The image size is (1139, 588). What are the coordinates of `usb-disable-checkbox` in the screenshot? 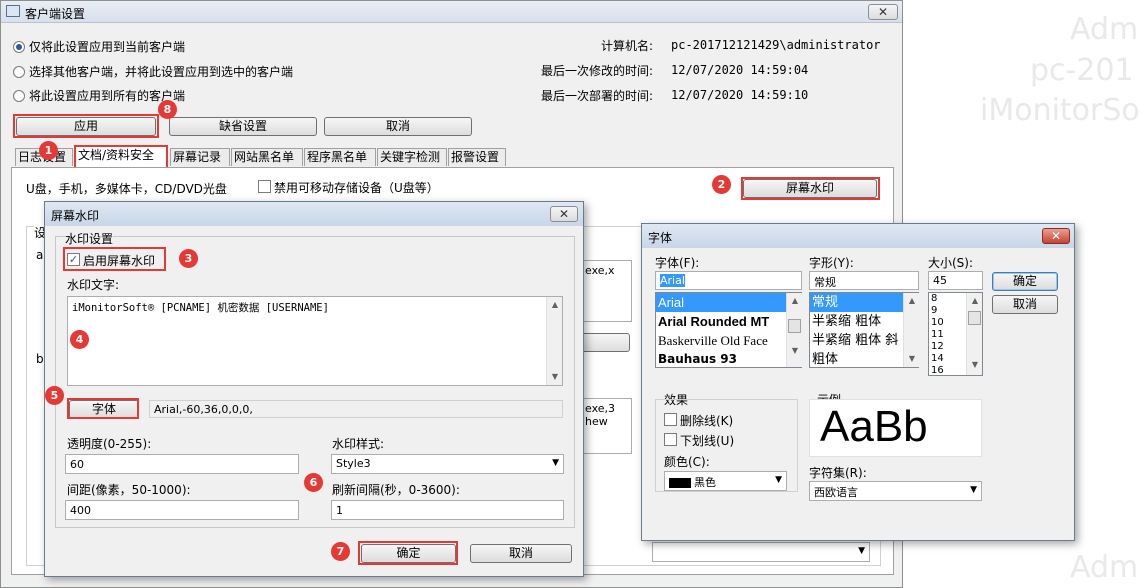 It's located at (264, 186).